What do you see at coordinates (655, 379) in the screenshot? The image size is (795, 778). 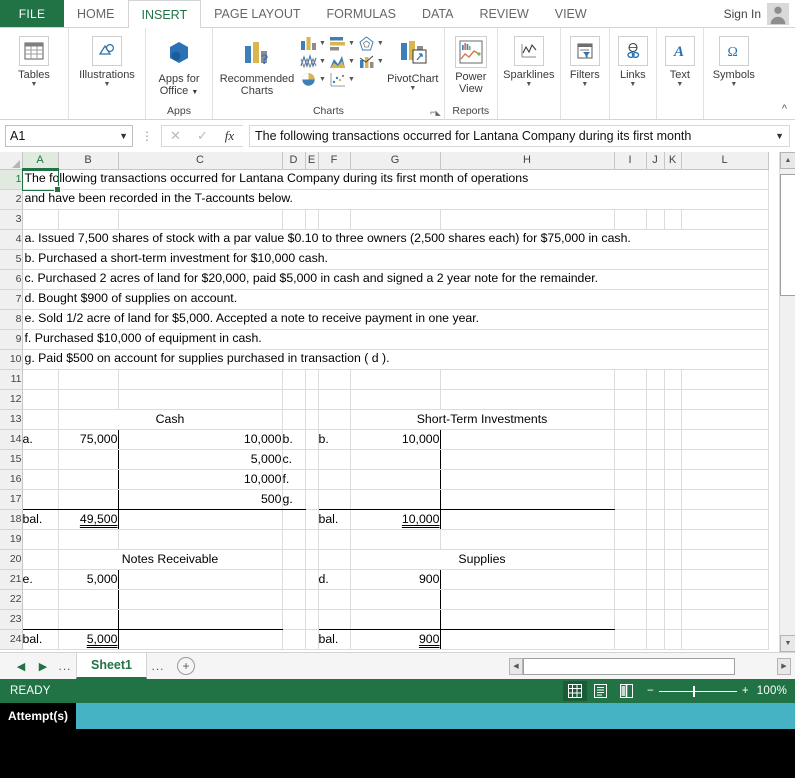 I see `cell-J11` at bounding box center [655, 379].